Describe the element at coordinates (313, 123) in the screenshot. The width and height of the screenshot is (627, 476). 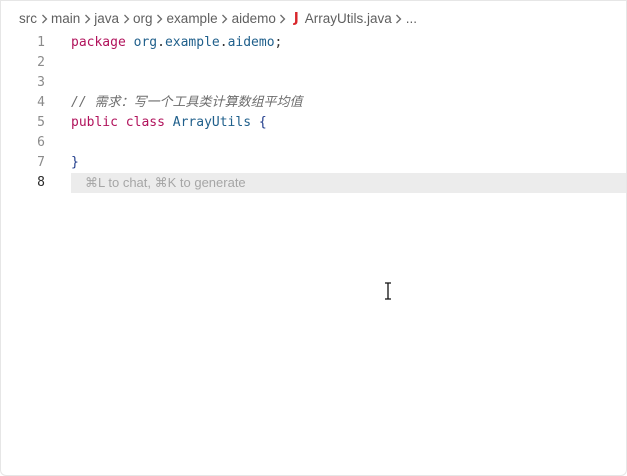
I see `code-line: 5 public class ArrayUtils {` at that location.